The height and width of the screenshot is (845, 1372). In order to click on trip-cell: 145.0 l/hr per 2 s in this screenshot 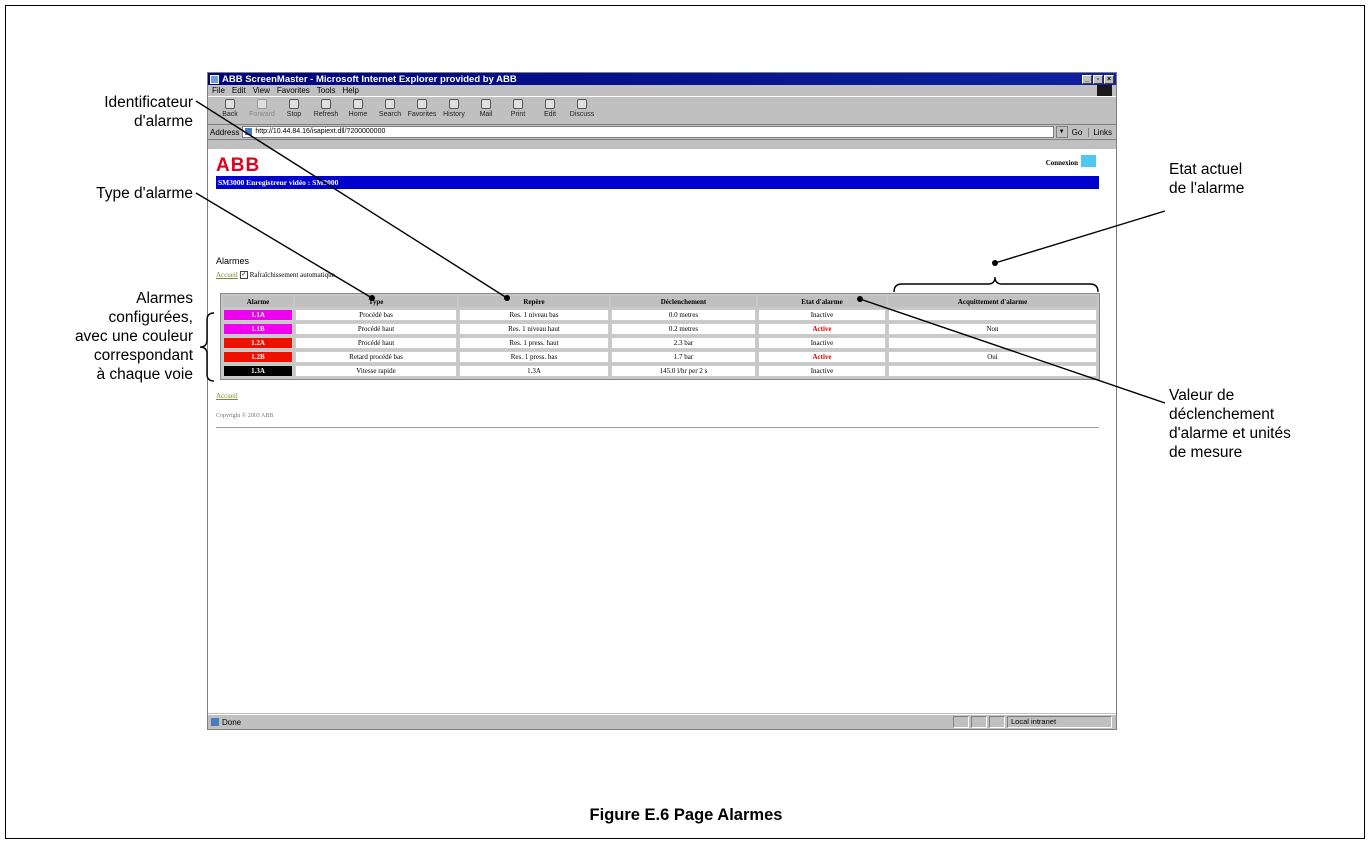, I will do `click(683, 371)`.